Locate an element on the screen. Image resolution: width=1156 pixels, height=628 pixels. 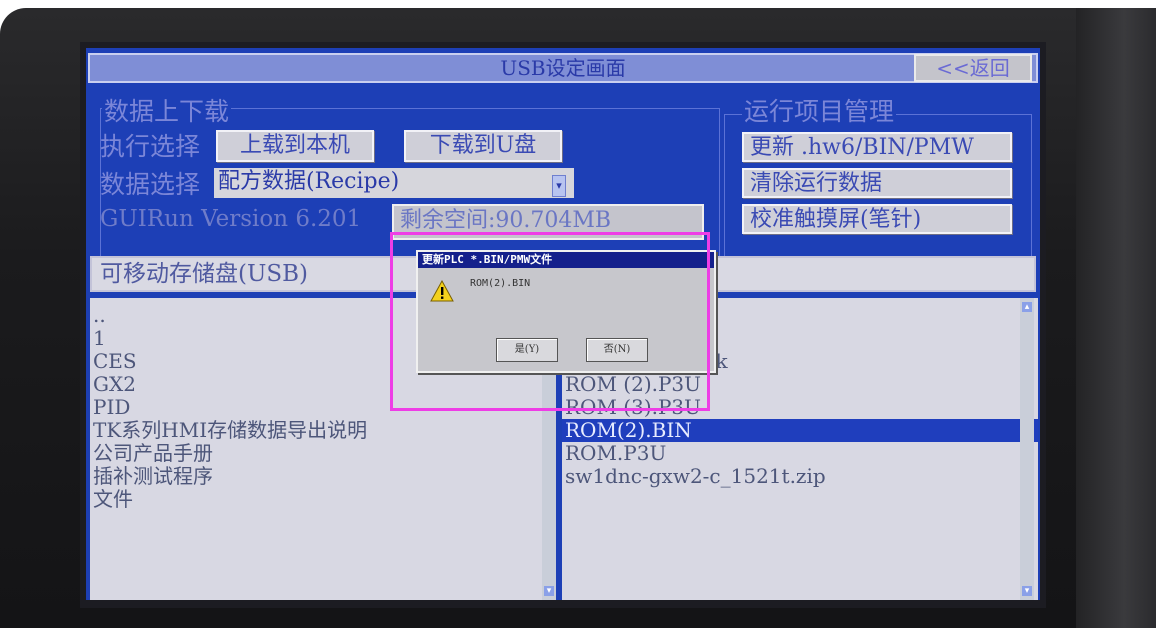
clear-run-data-button: 清除运行数据 is located at coordinates (877, 183).